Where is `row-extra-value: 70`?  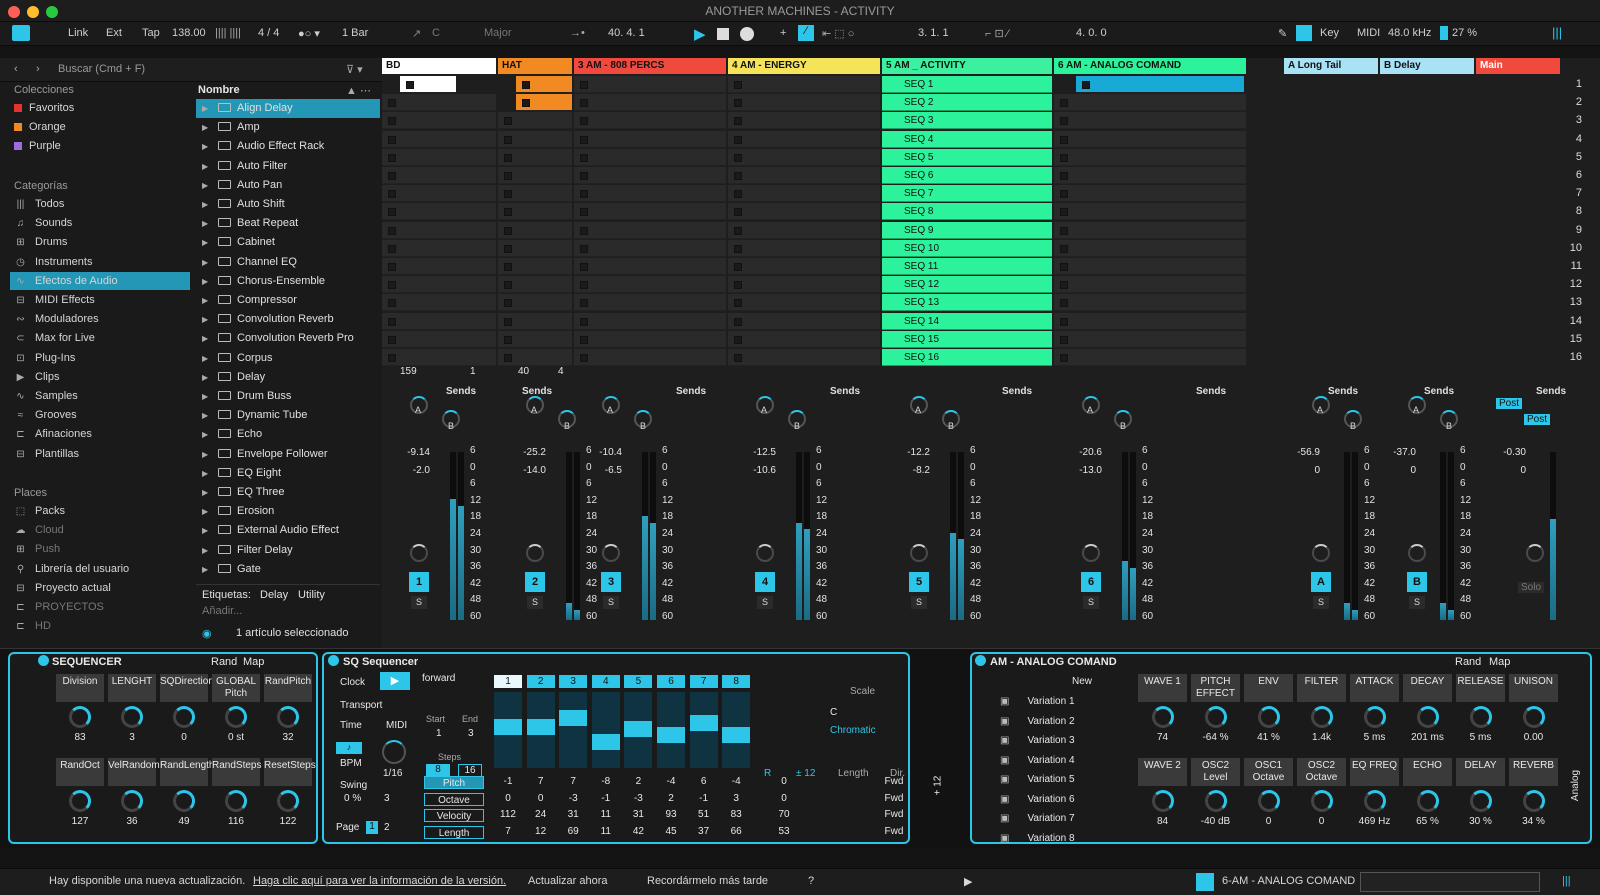 row-extra-value: 70 is located at coordinates (784, 814).